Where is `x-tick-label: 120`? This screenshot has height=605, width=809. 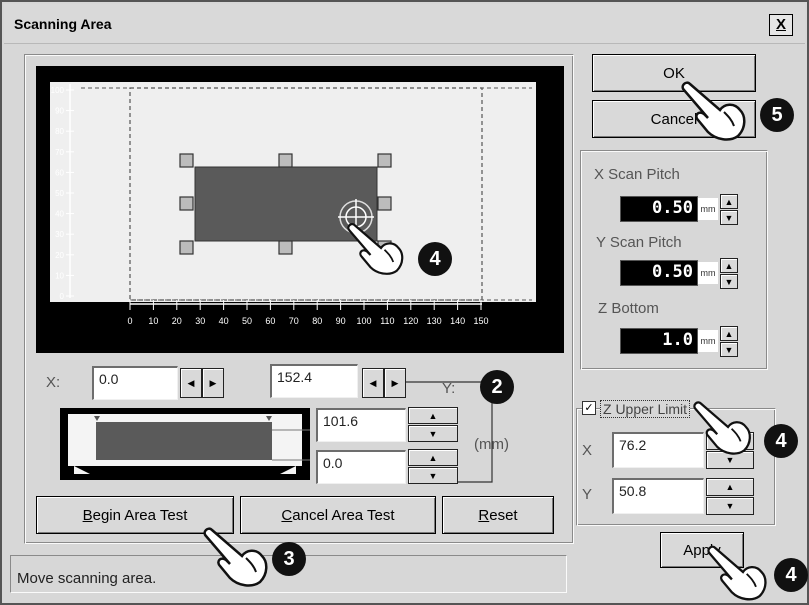 x-tick-label: 120 is located at coordinates (410, 321).